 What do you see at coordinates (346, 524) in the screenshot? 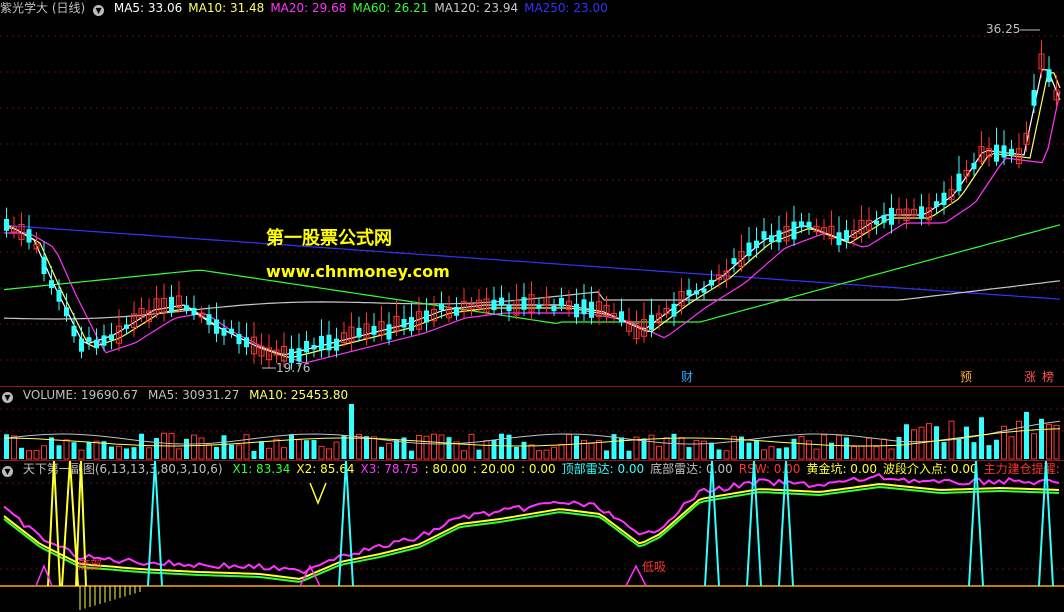
I see `radar-spike` at bounding box center [346, 524].